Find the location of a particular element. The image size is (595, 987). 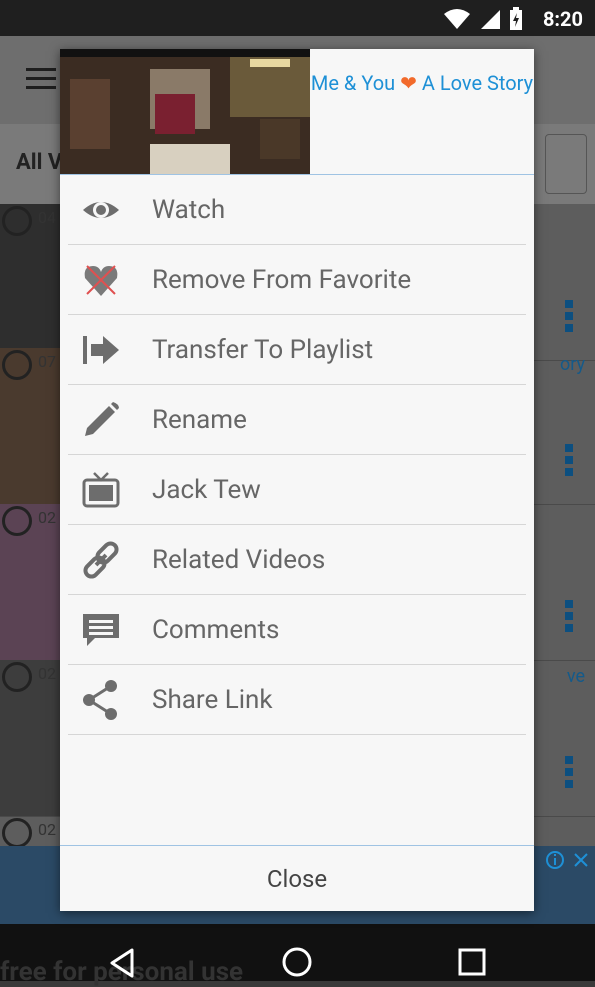

list-title: All V is located at coordinates (39, 162).